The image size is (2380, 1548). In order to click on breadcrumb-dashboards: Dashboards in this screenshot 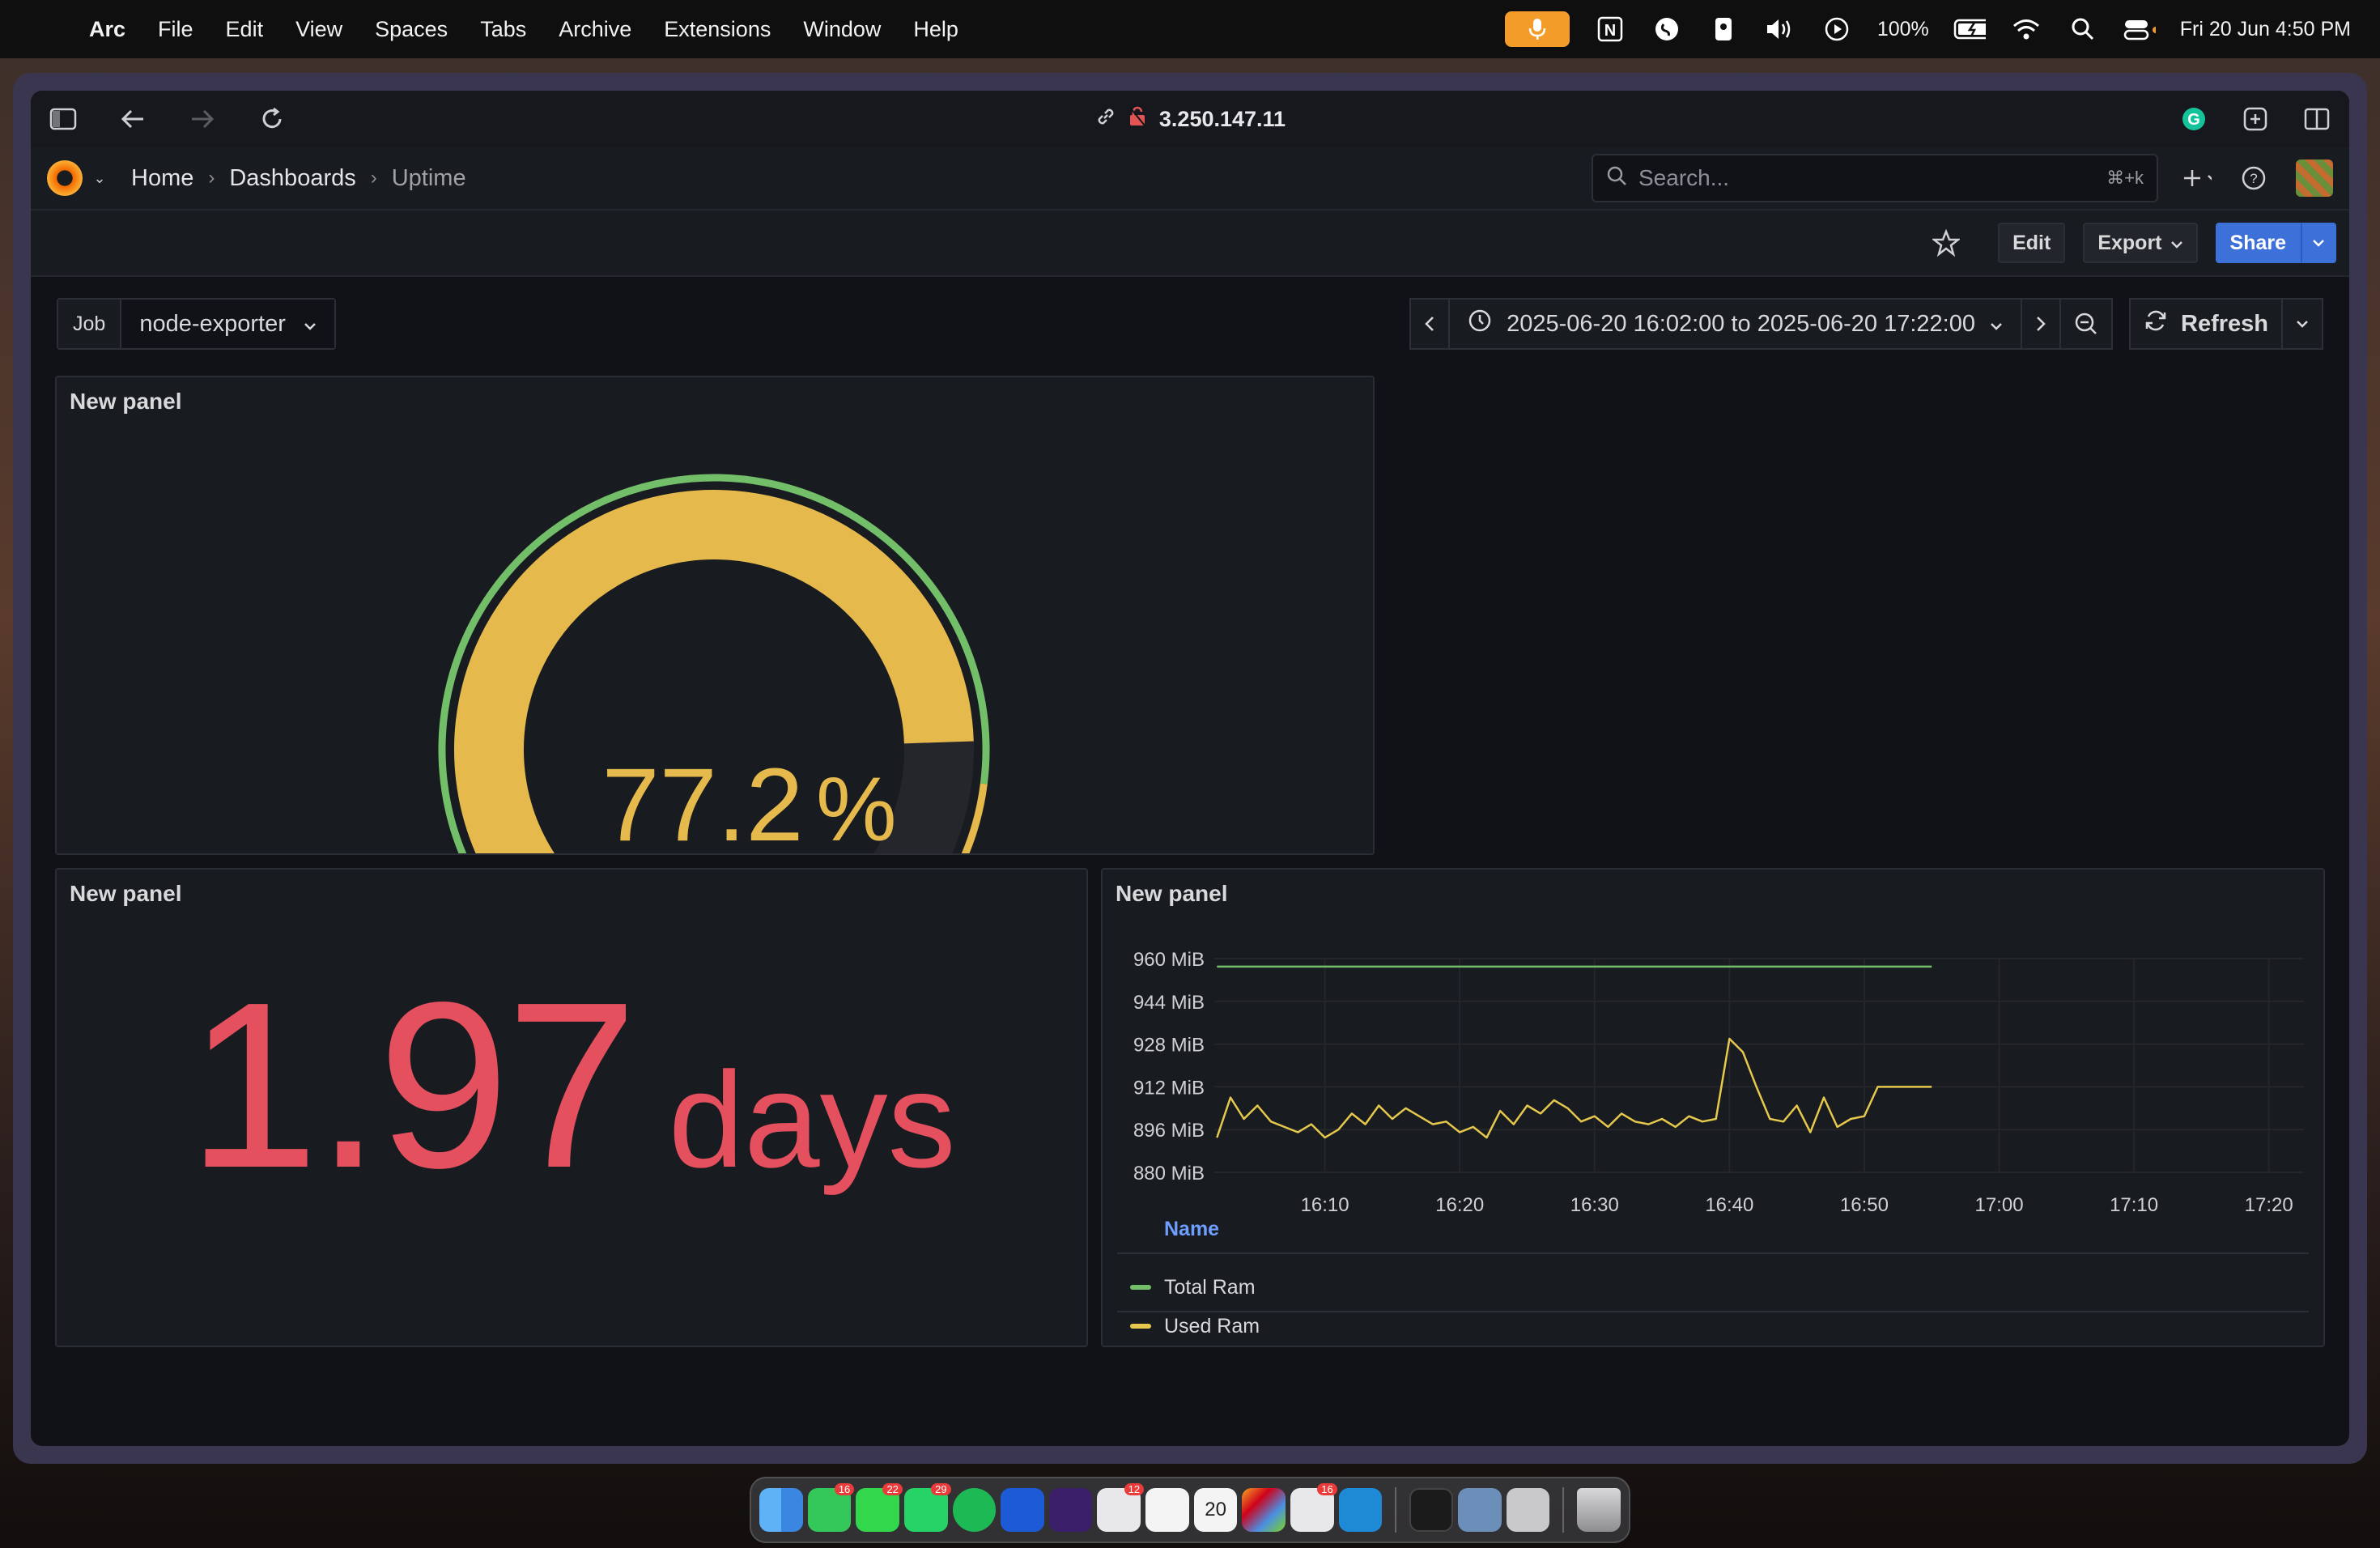, I will do `click(292, 178)`.